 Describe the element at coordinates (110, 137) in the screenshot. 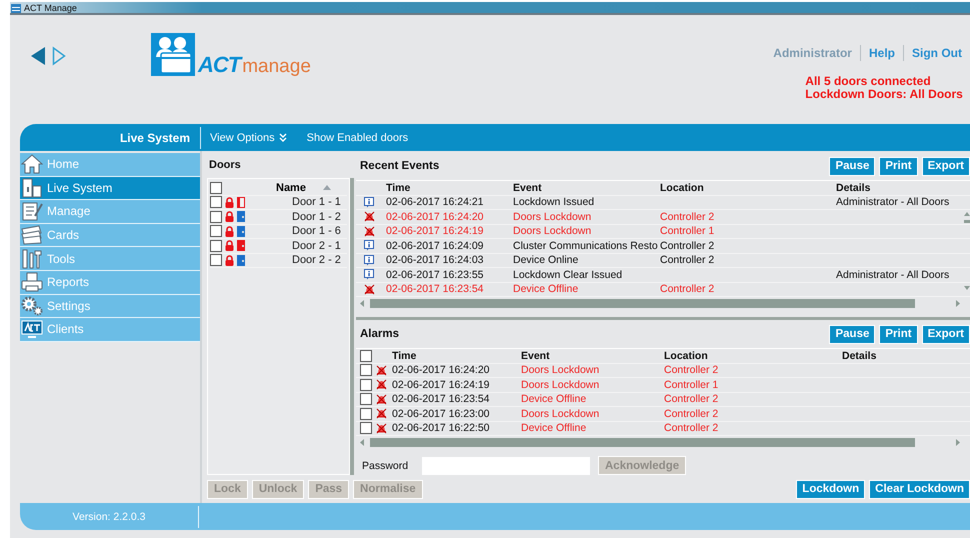

I see `section-title: Live System` at that location.